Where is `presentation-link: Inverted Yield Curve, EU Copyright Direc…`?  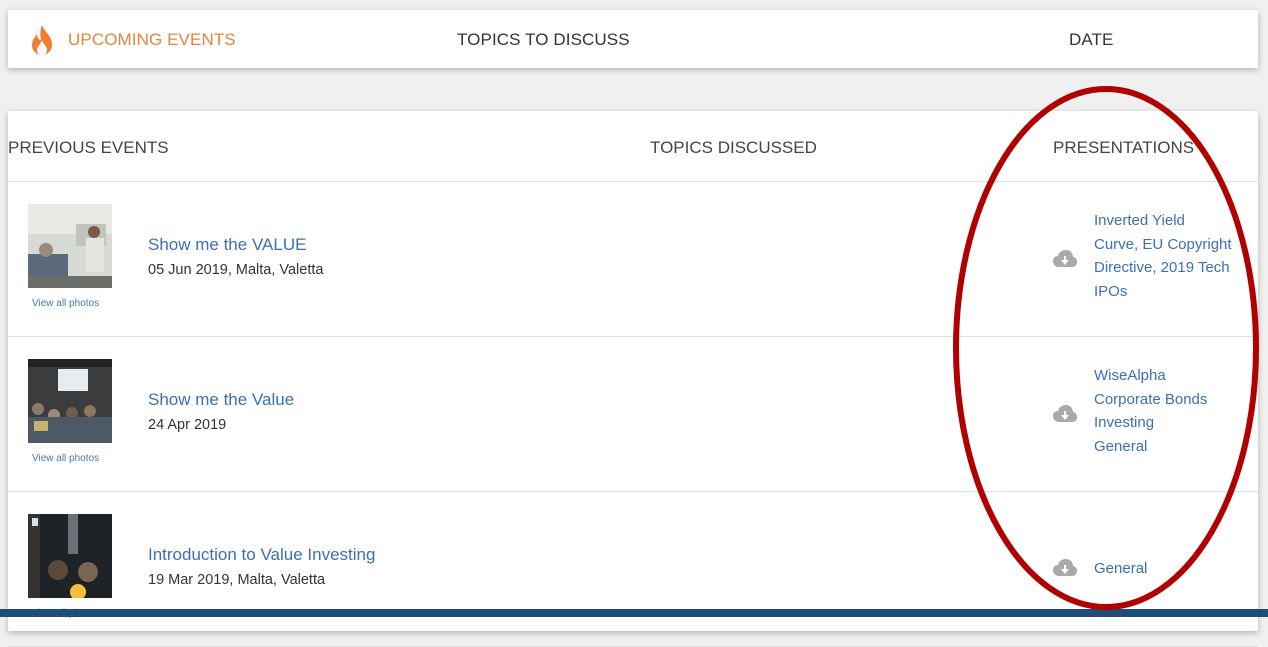 presentation-link: Inverted Yield Curve, EU Copyright Direc… is located at coordinates (1174, 256).